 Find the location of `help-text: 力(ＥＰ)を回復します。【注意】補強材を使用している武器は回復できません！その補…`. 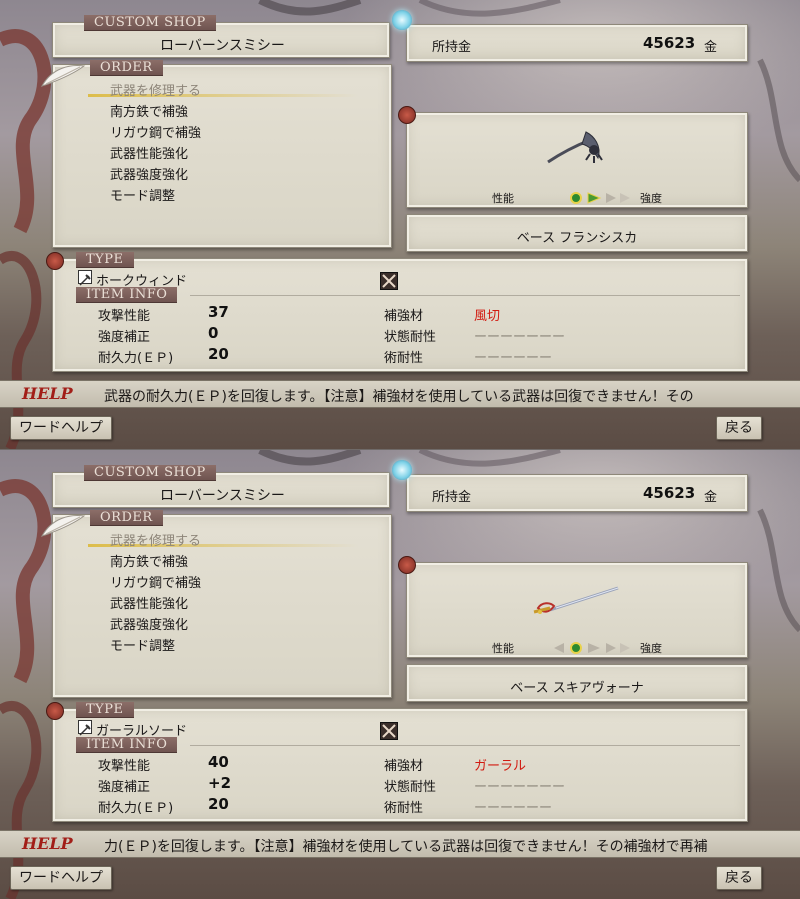

help-text: 力(ＥＰ)を回復します。【注意】補強材を使用している武器は回復できません！その補… is located at coordinates (406, 847).